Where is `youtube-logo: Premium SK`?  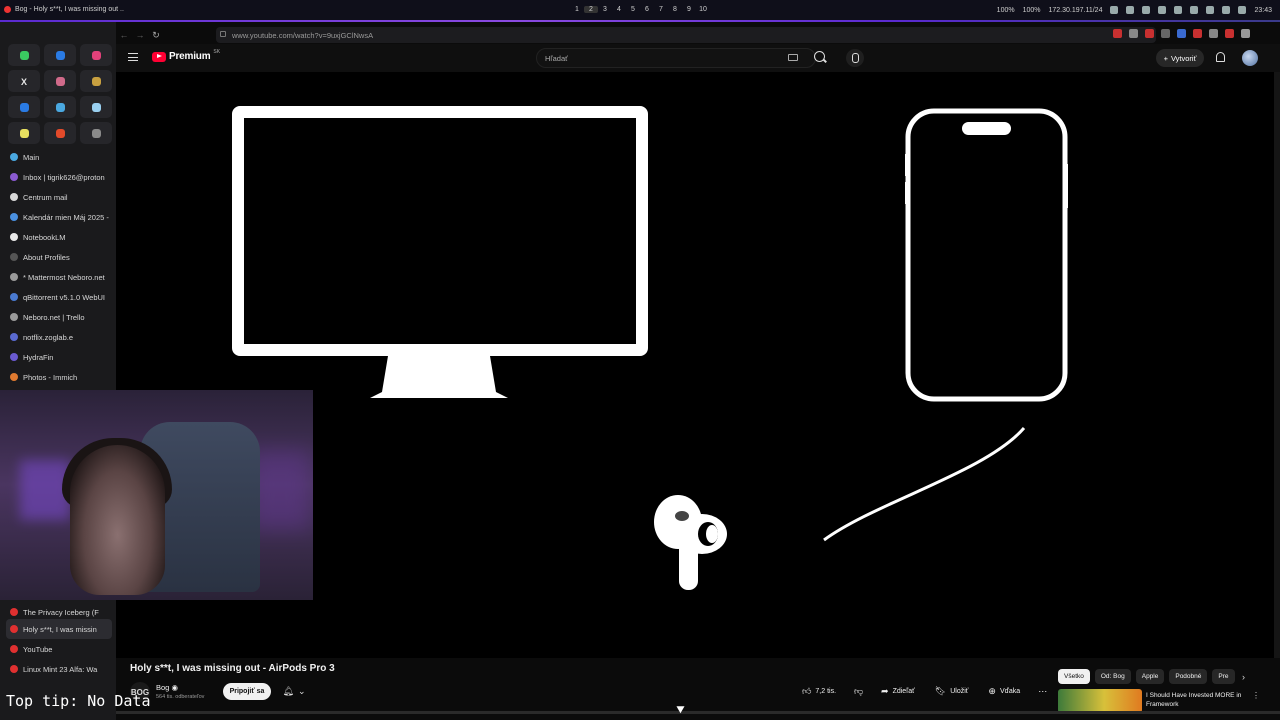 youtube-logo: Premium SK is located at coordinates (186, 55).